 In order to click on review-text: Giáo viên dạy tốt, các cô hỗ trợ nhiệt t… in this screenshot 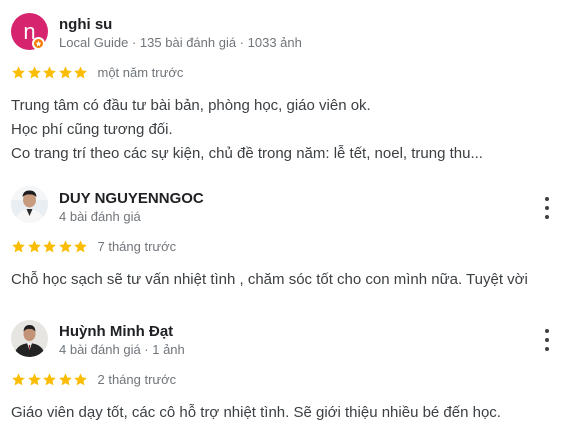, I will do `click(256, 413)`.